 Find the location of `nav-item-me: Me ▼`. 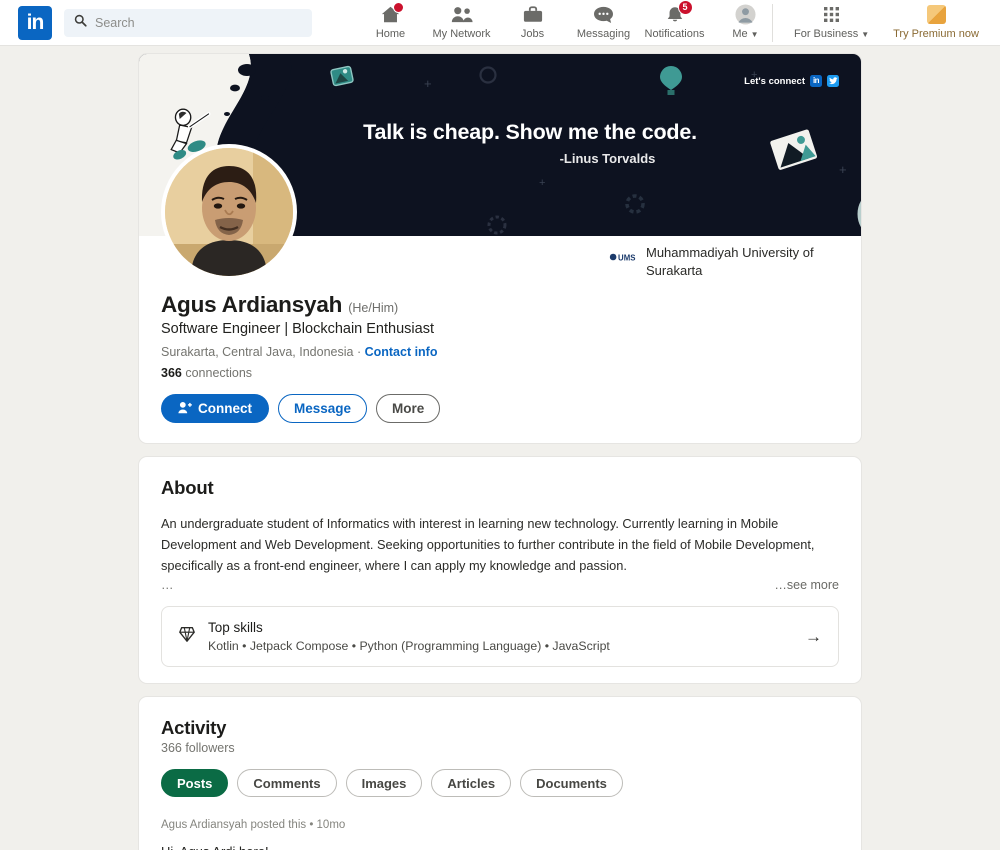

nav-item-me: Me ▼ is located at coordinates (745, 23).